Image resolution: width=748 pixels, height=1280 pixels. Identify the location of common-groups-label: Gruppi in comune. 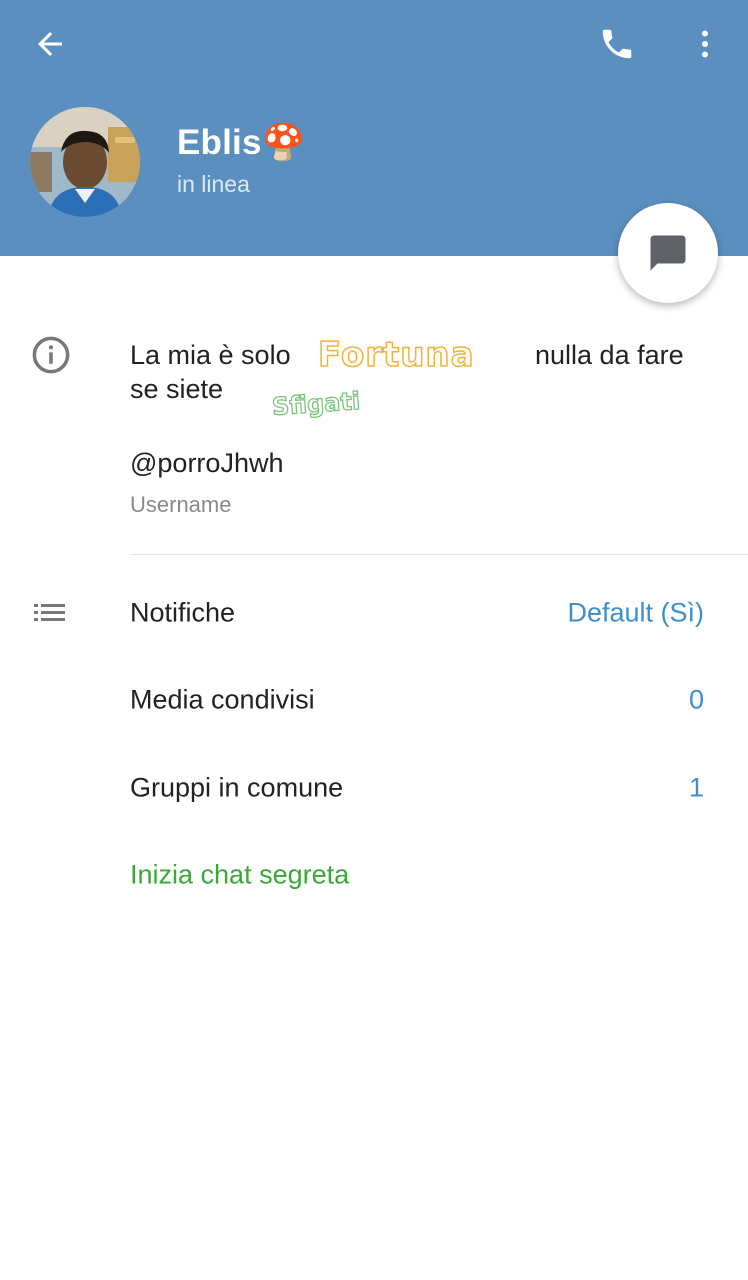
(237, 787).